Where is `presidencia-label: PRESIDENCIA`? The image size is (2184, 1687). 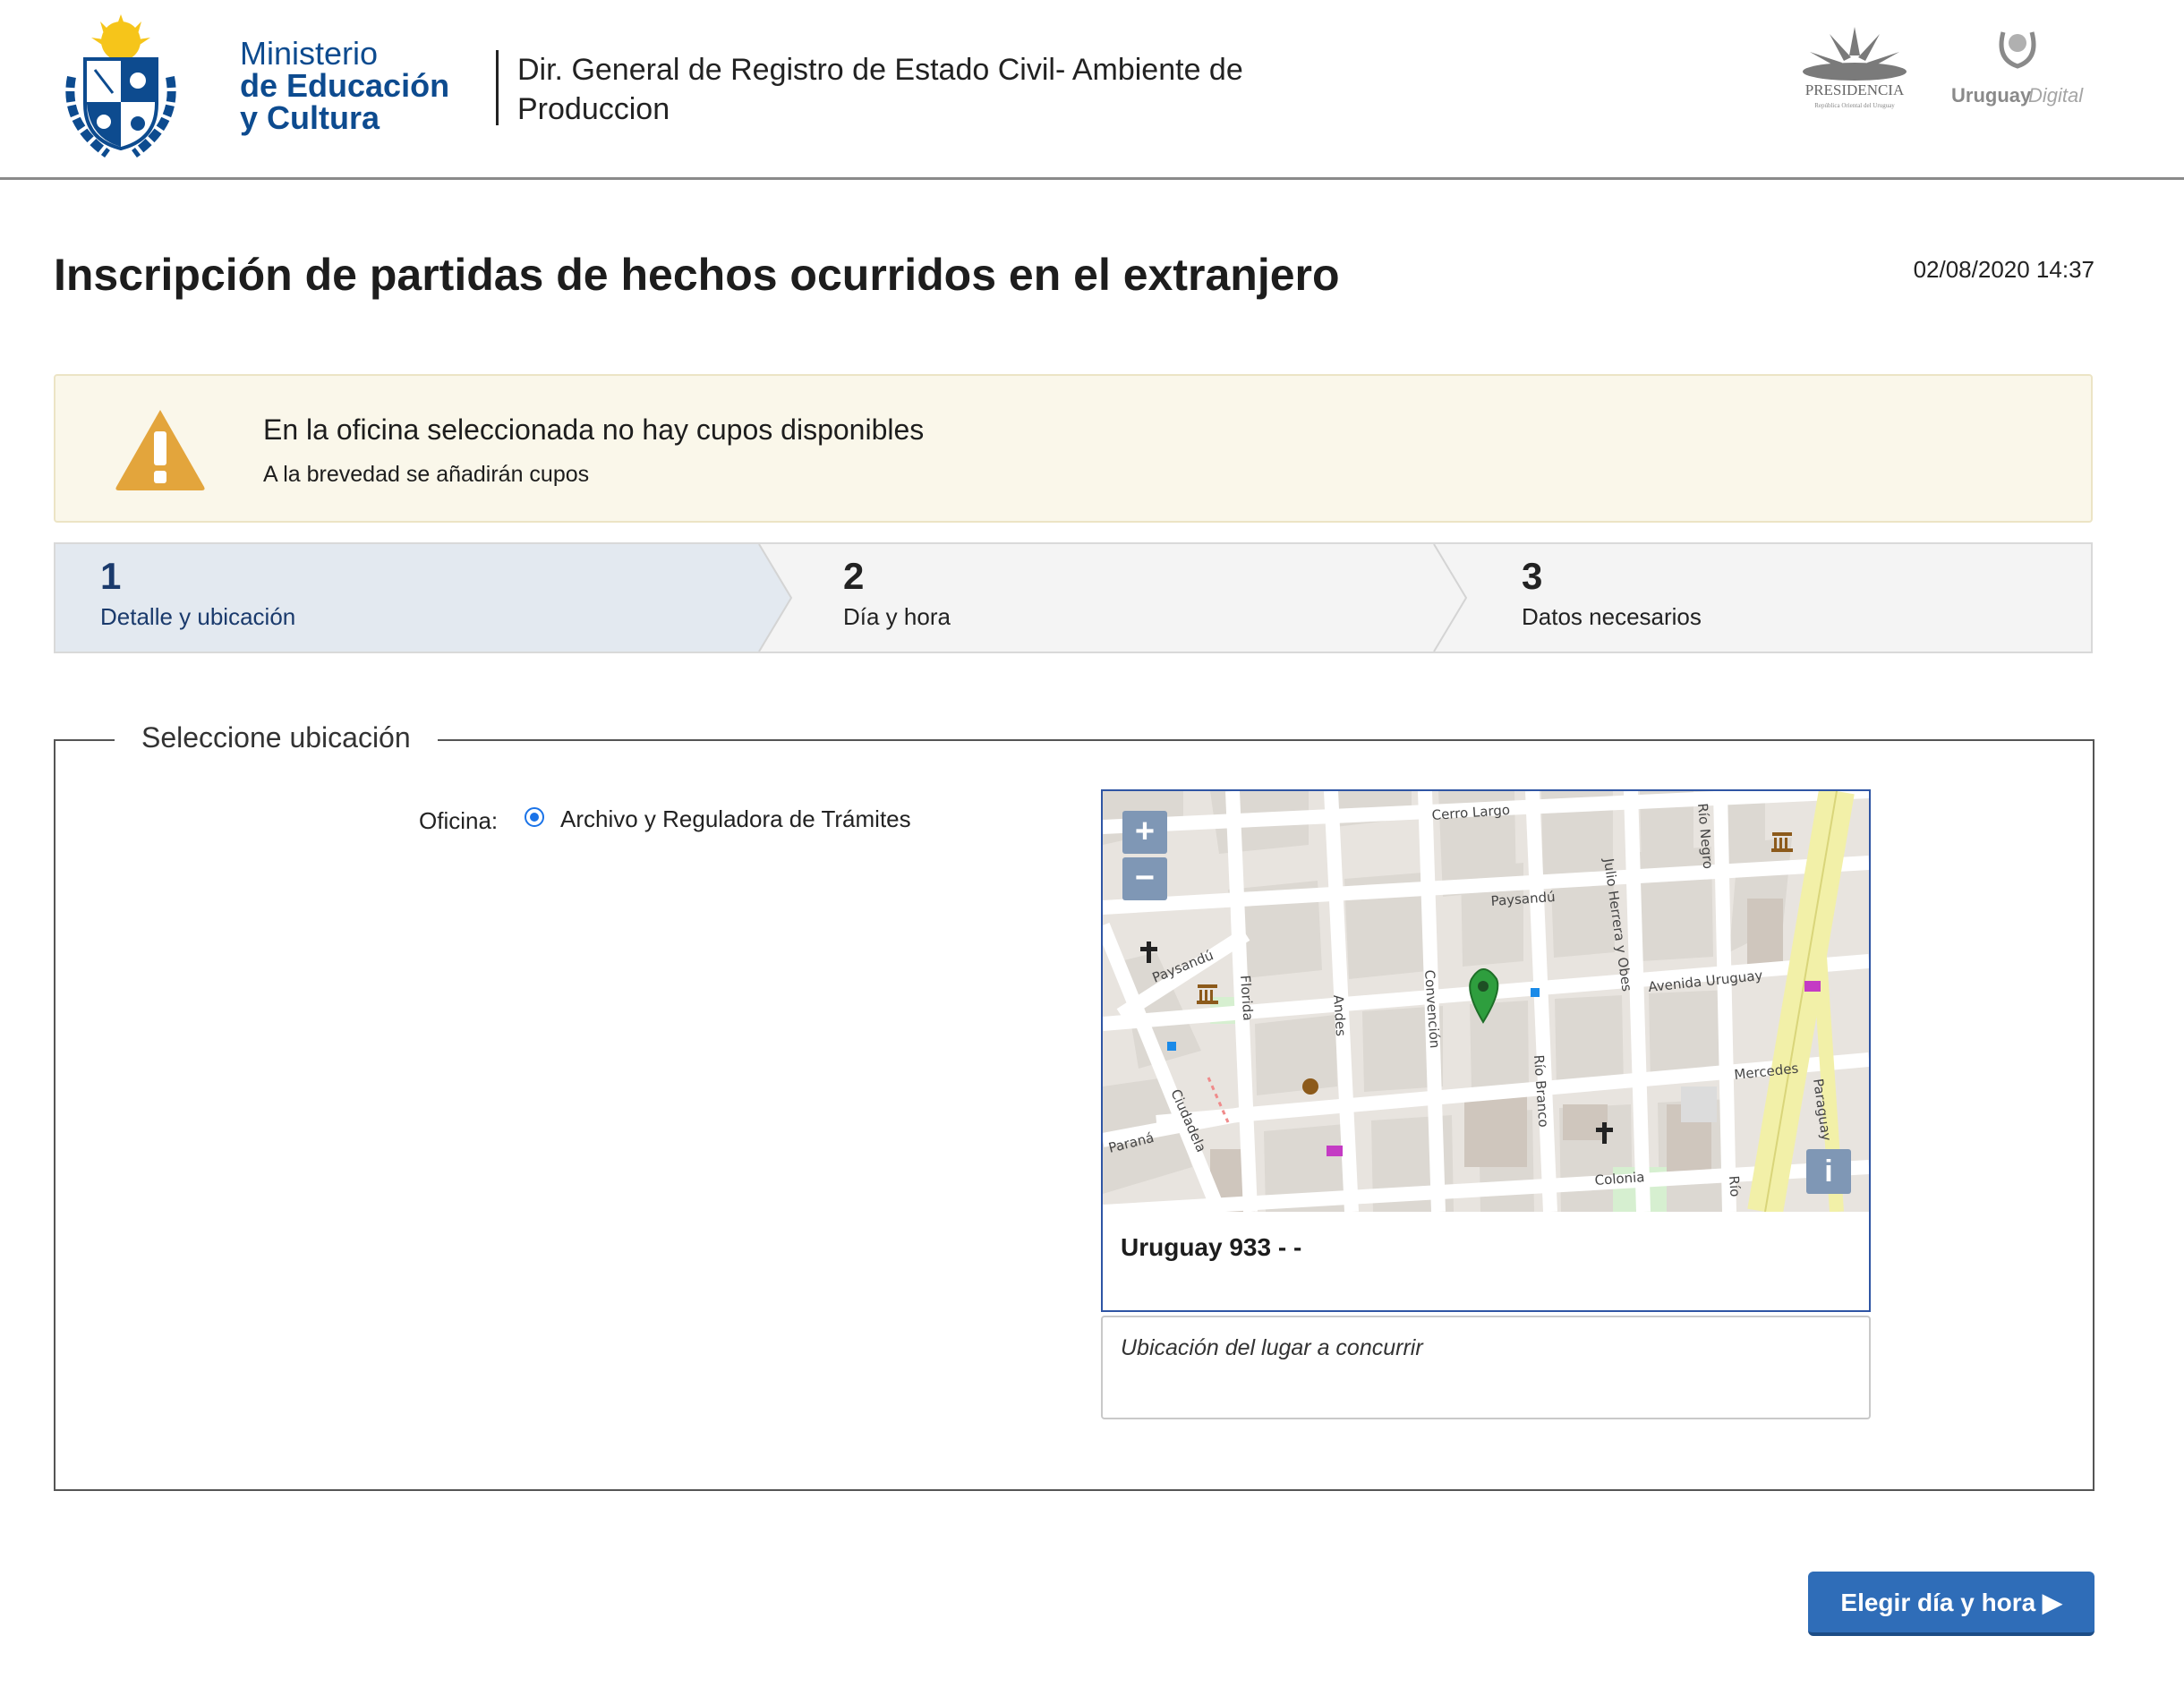
presidencia-label: PRESIDENCIA is located at coordinates (1855, 89).